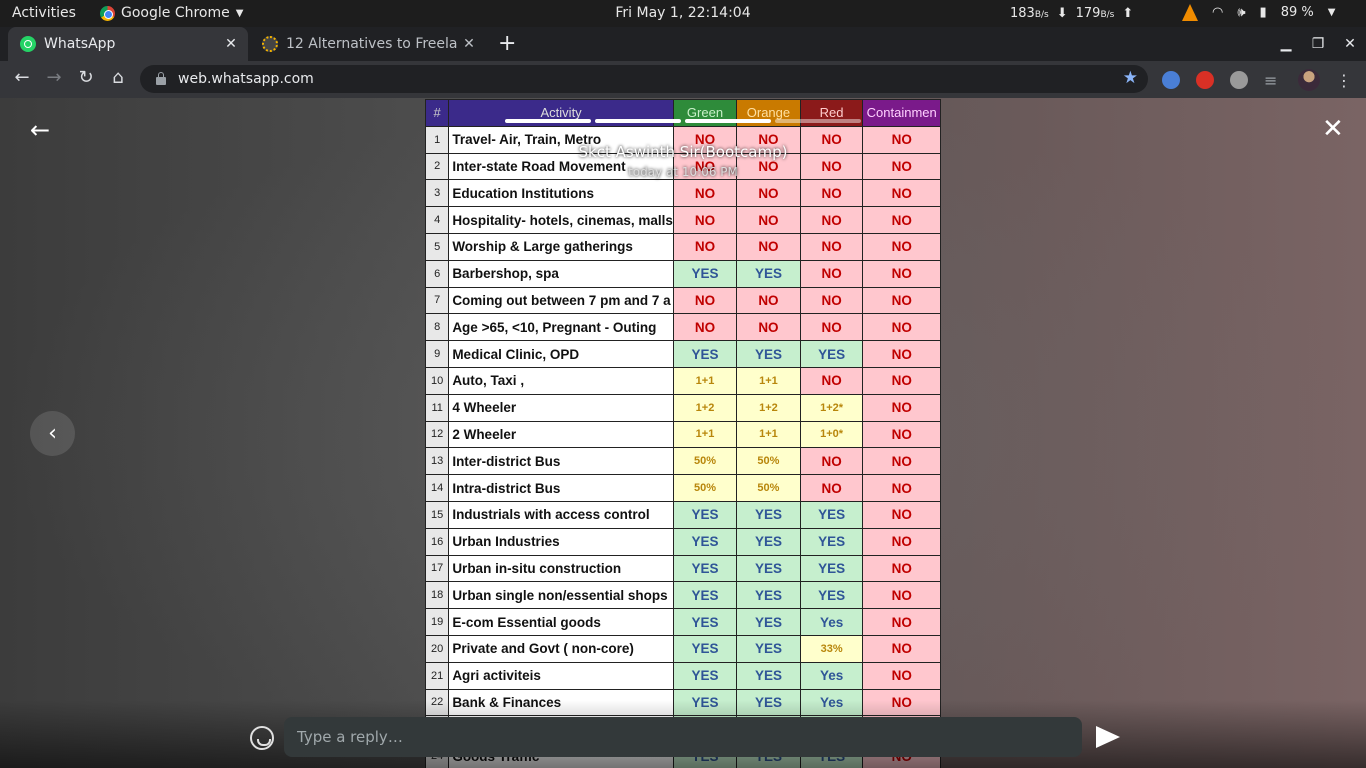  Describe the element at coordinates (507, 43) in the screenshot. I see `new-tab-icon: +` at that location.